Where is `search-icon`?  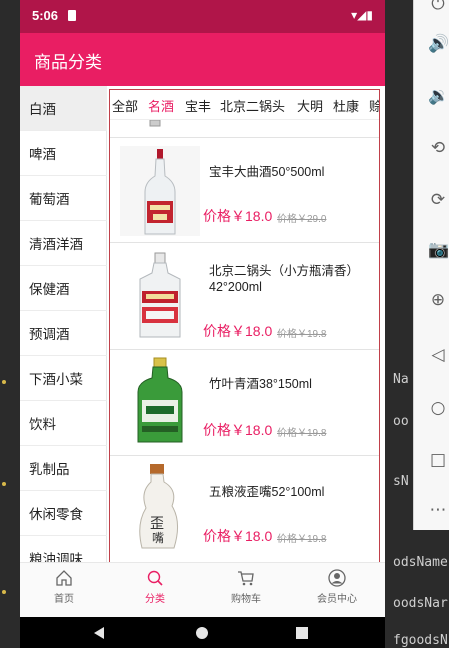
search-icon is located at coordinates (155, 578).